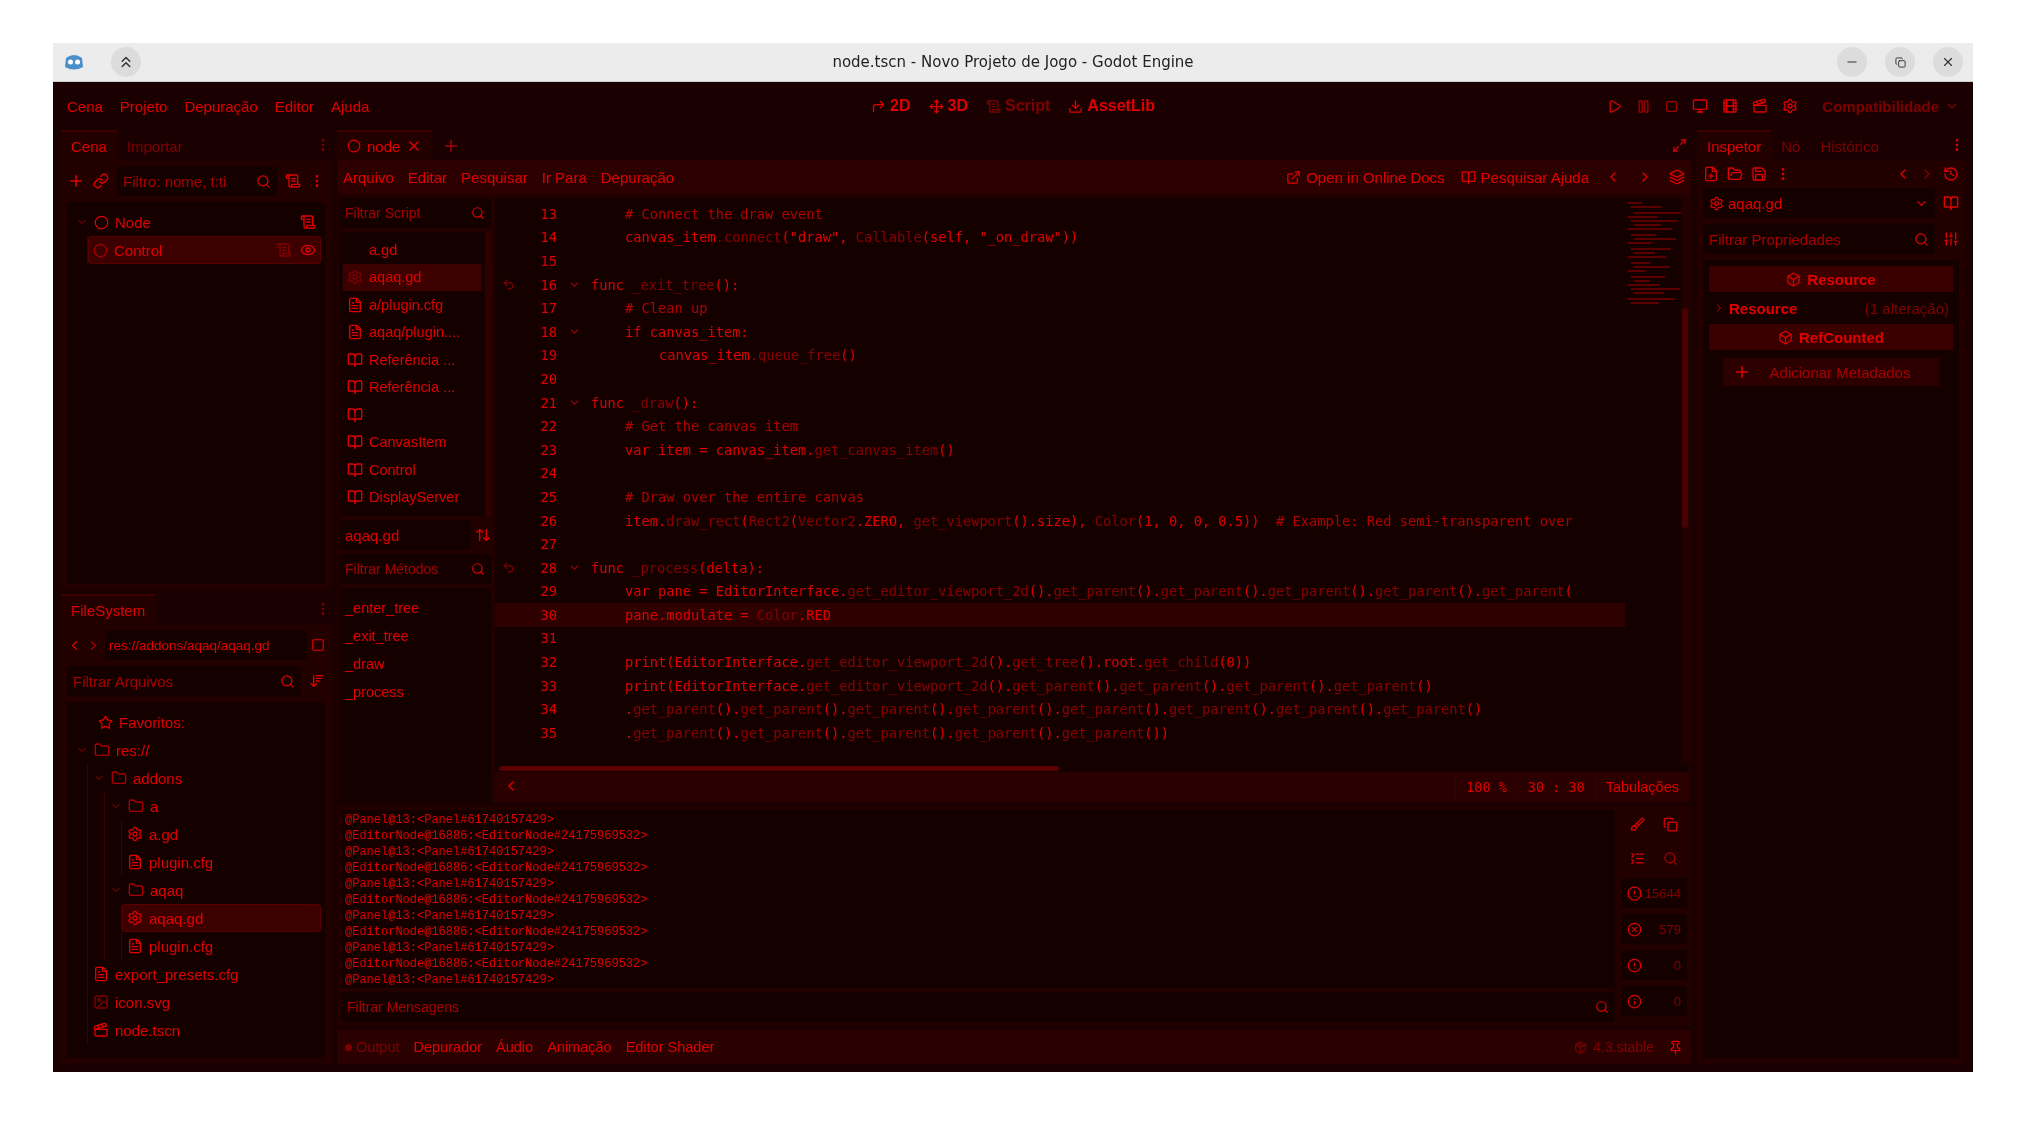  I want to click on link-icon, so click(101, 181).